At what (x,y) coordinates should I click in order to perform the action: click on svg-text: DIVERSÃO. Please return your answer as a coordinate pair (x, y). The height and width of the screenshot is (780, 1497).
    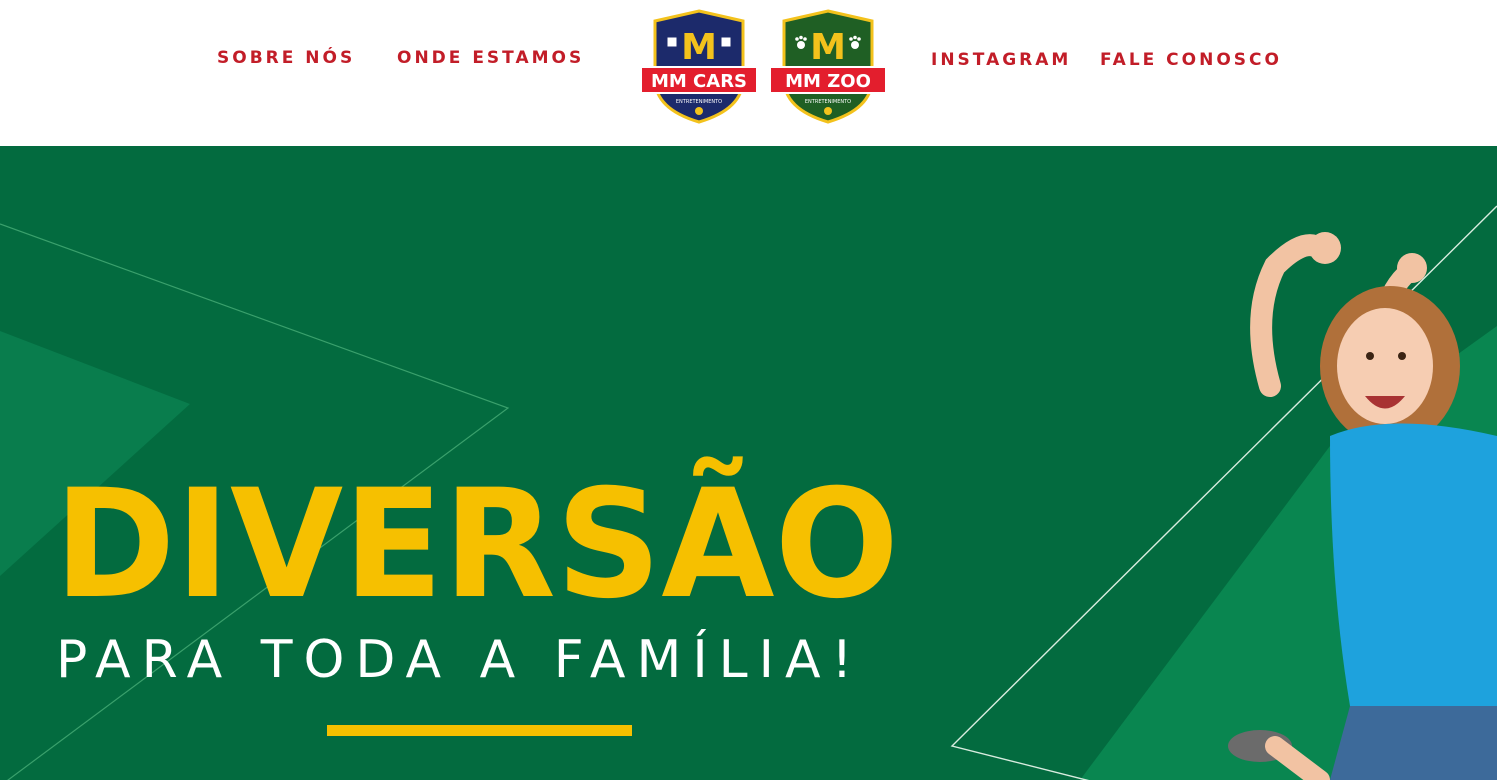
    Looking at the image, I should click on (476, 536).